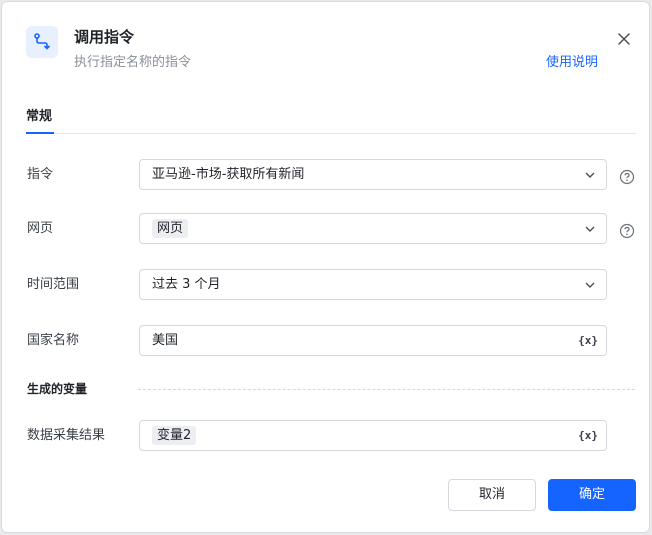 The width and height of the screenshot is (652, 535). What do you see at coordinates (373, 284) in the screenshot?
I see `time-range-select: 过去 3 个月` at bounding box center [373, 284].